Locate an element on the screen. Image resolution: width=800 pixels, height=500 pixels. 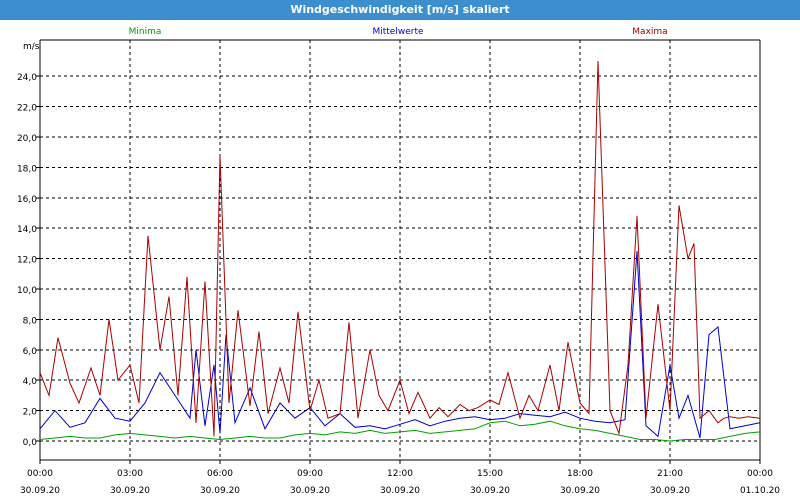
x-tick-time-label: 12:00 is located at coordinates (400, 474).